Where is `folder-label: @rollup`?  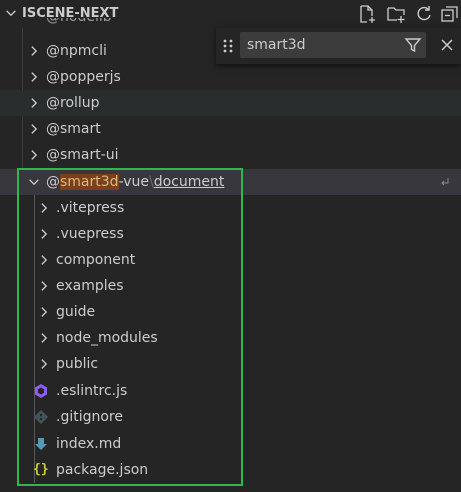
folder-label: @rollup is located at coordinates (73, 103).